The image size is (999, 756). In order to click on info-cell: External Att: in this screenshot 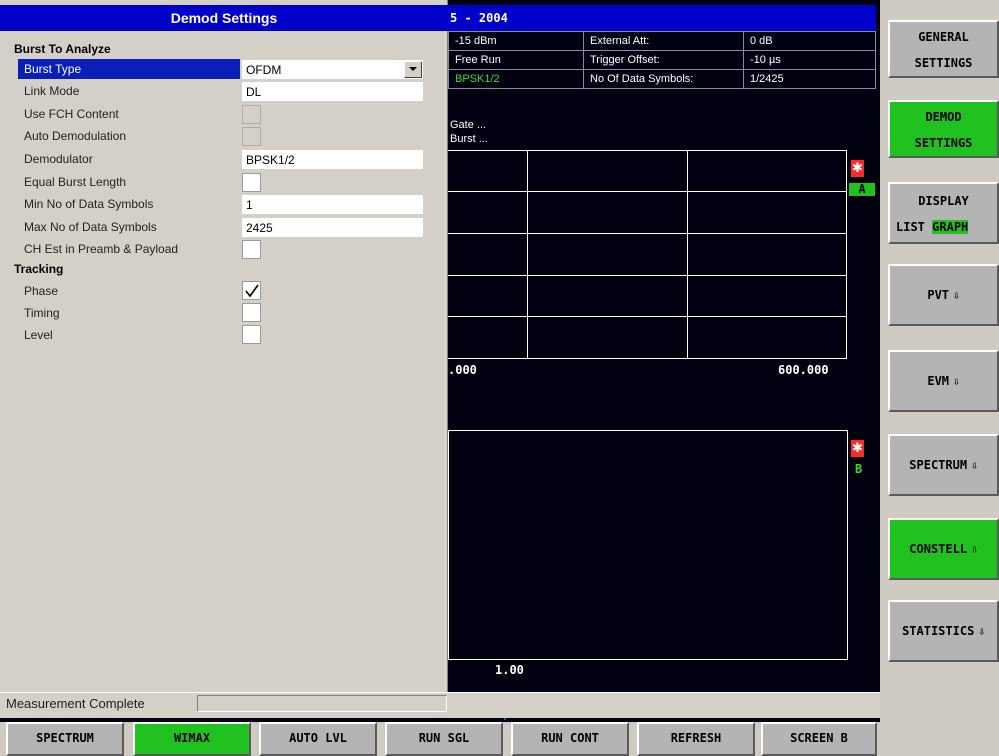, I will do `click(663, 41)`.